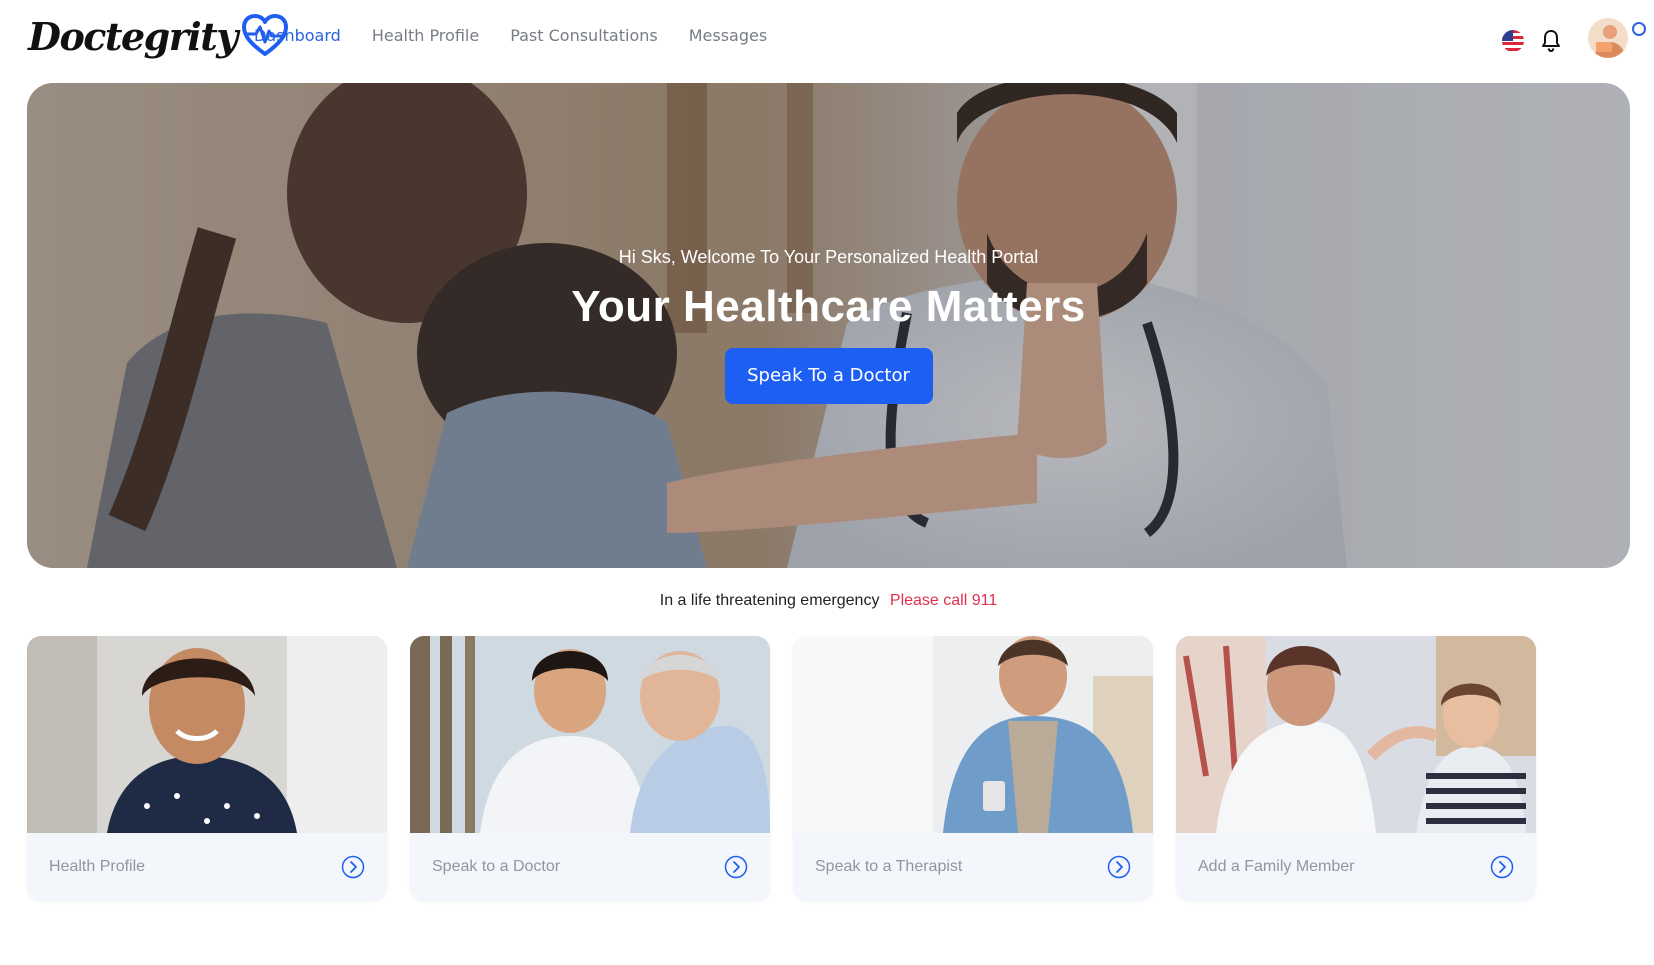  I want to click on card-footer: Add a Family Member, so click(1356, 867).